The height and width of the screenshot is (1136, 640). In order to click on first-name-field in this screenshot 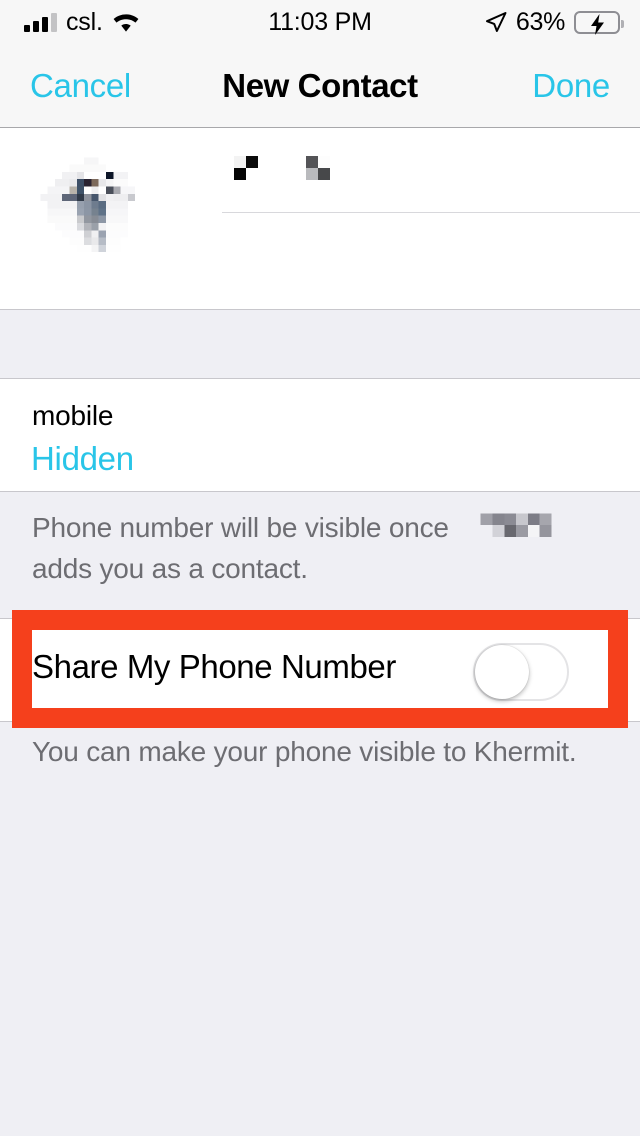, I will do `click(431, 170)`.